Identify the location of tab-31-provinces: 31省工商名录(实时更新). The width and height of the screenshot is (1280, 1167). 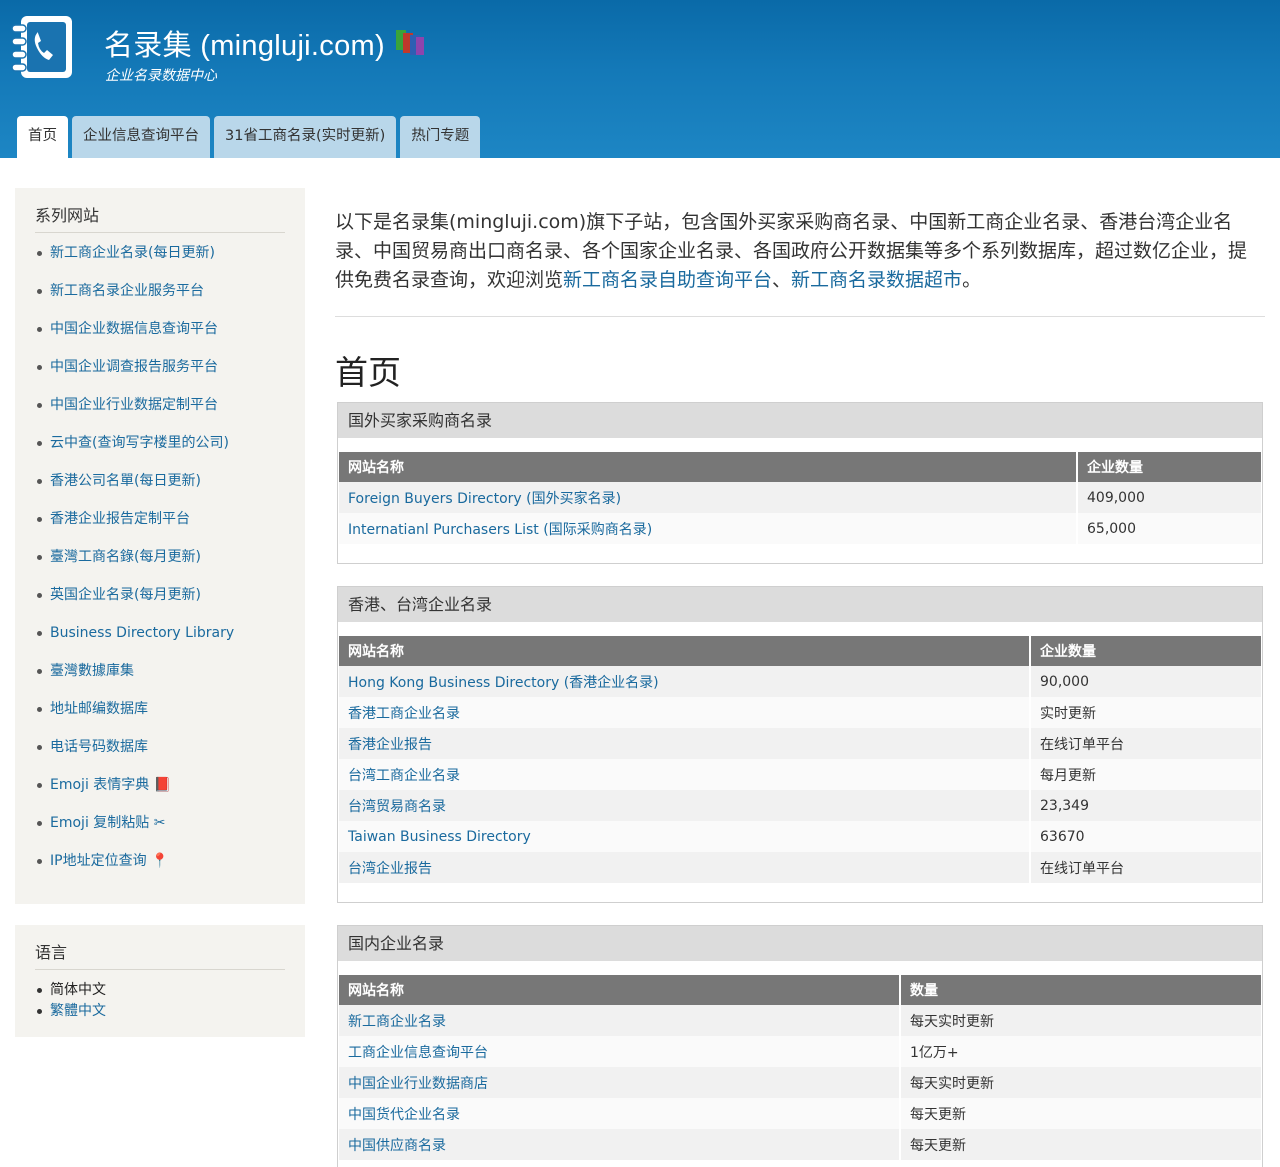
(305, 137).